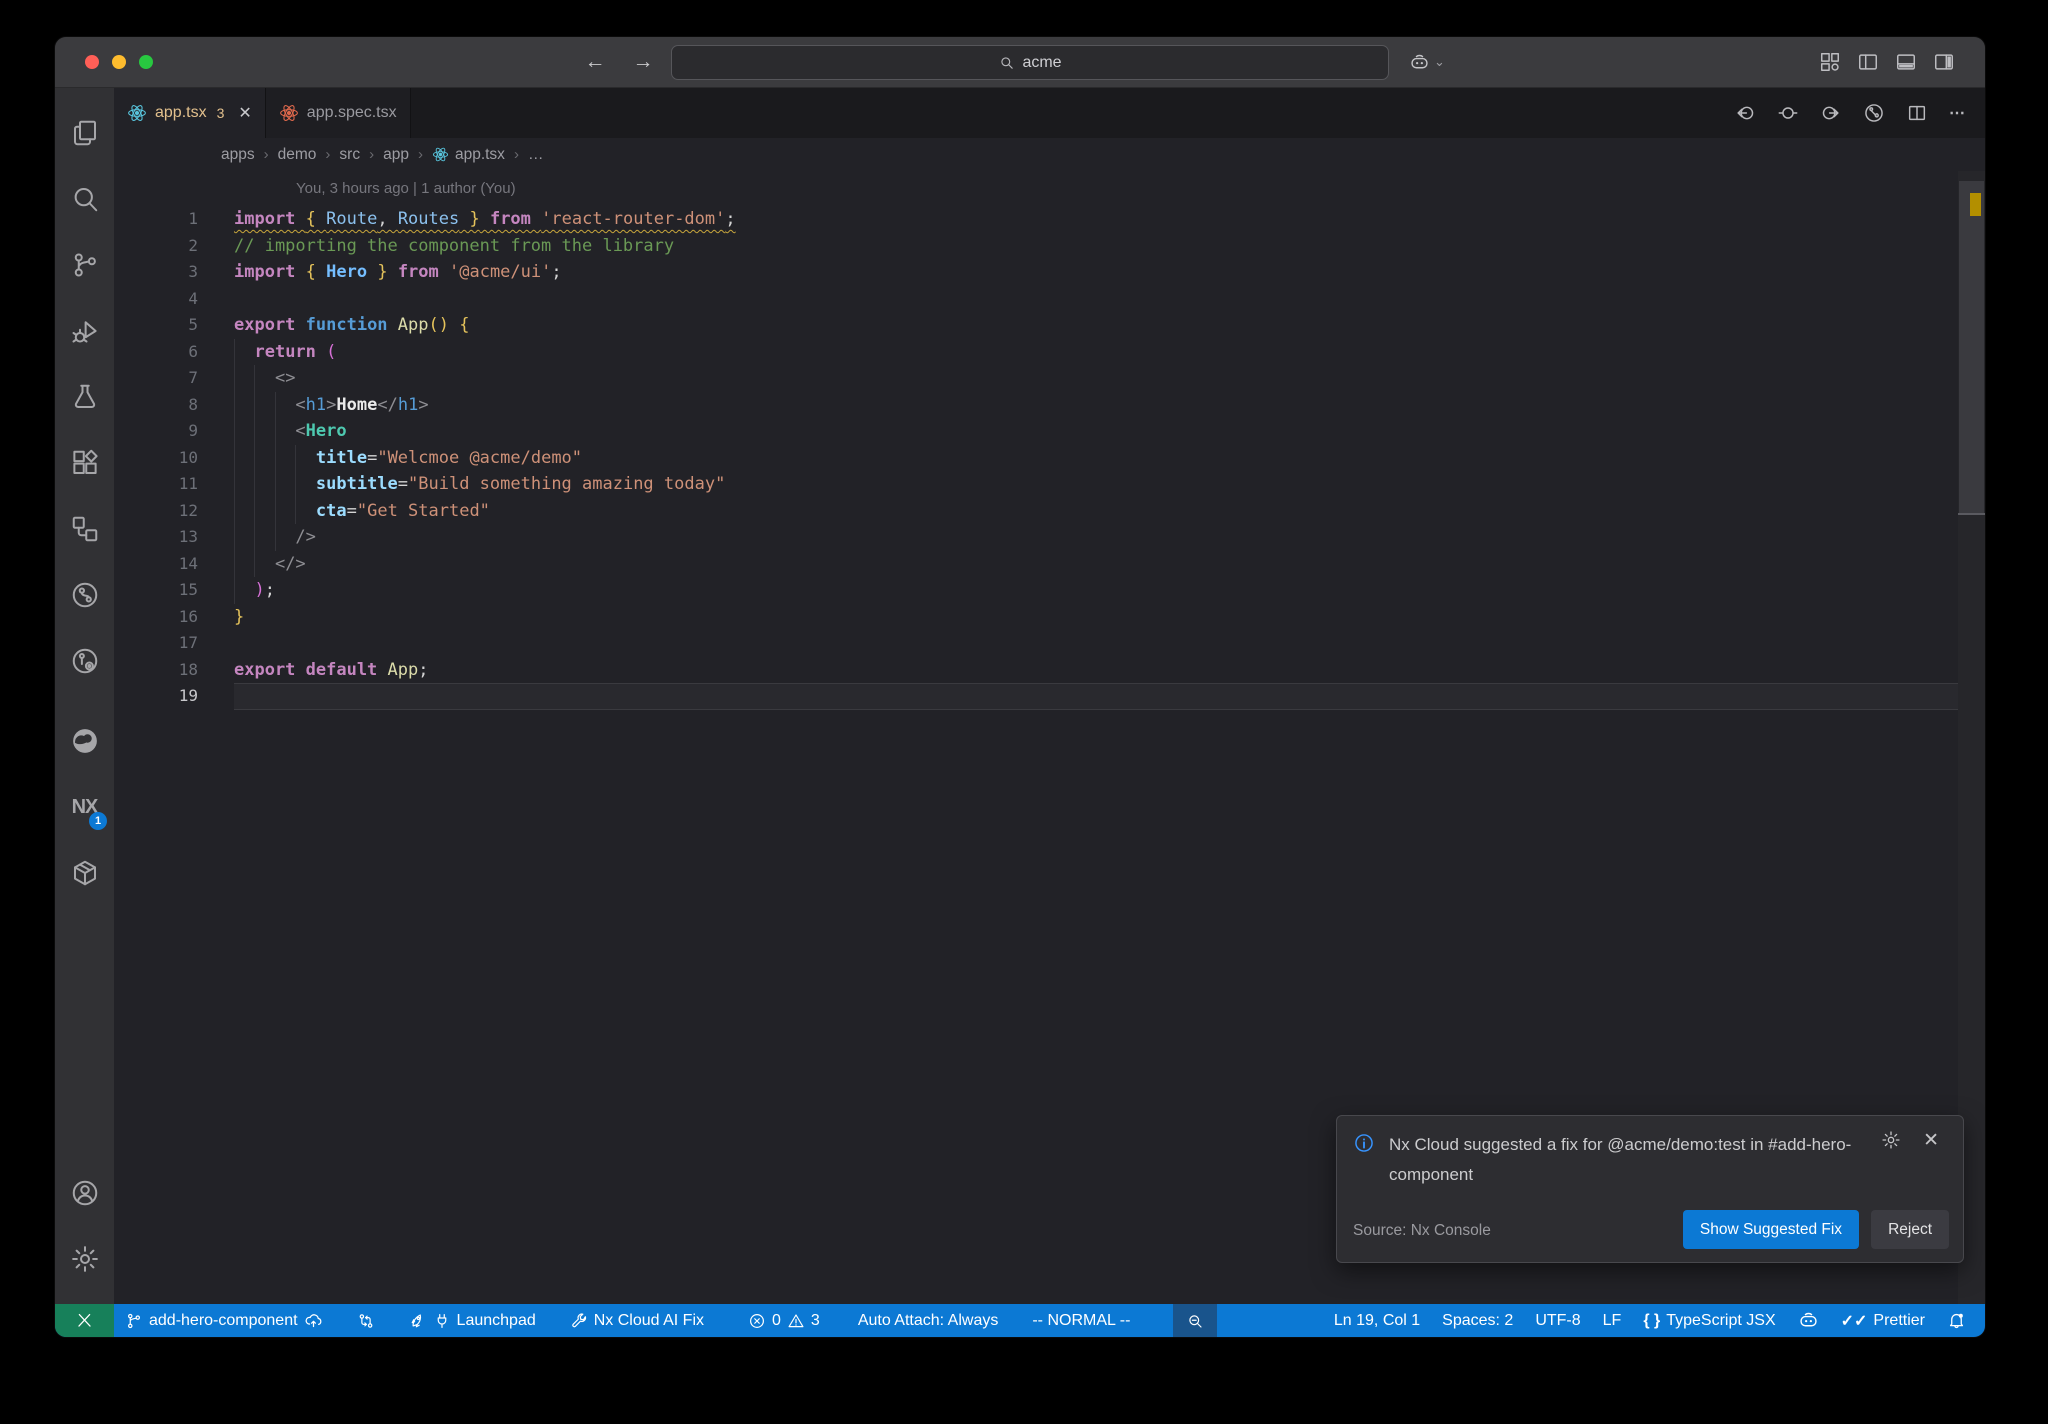  What do you see at coordinates (1906, 62) in the screenshot?
I see `layout-panel-button` at bounding box center [1906, 62].